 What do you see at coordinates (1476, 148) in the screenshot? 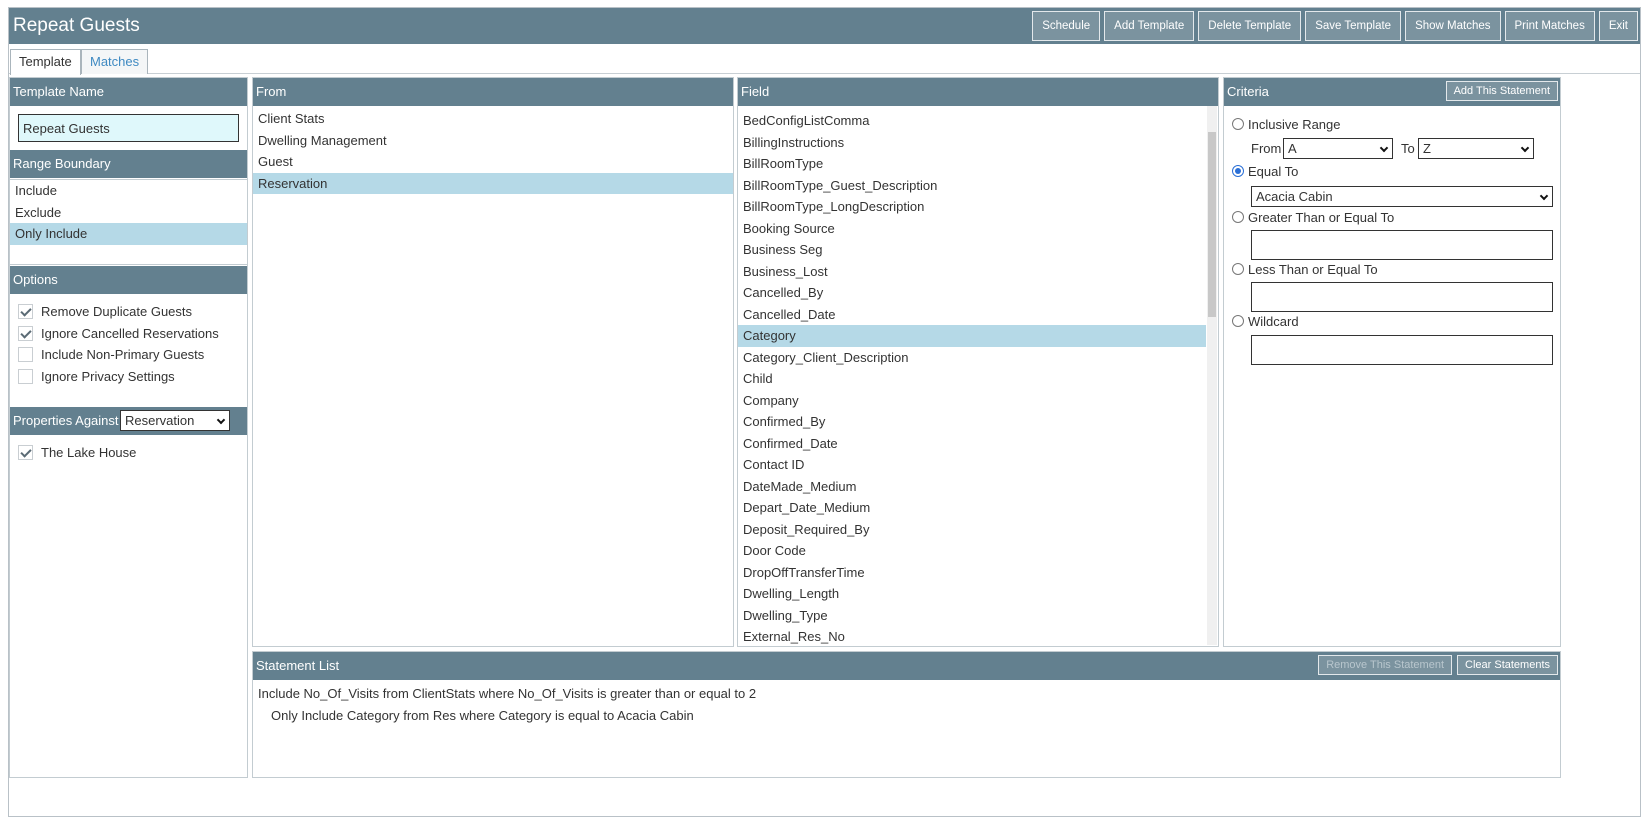
I see `range-to-select: Z` at bounding box center [1476, 148].